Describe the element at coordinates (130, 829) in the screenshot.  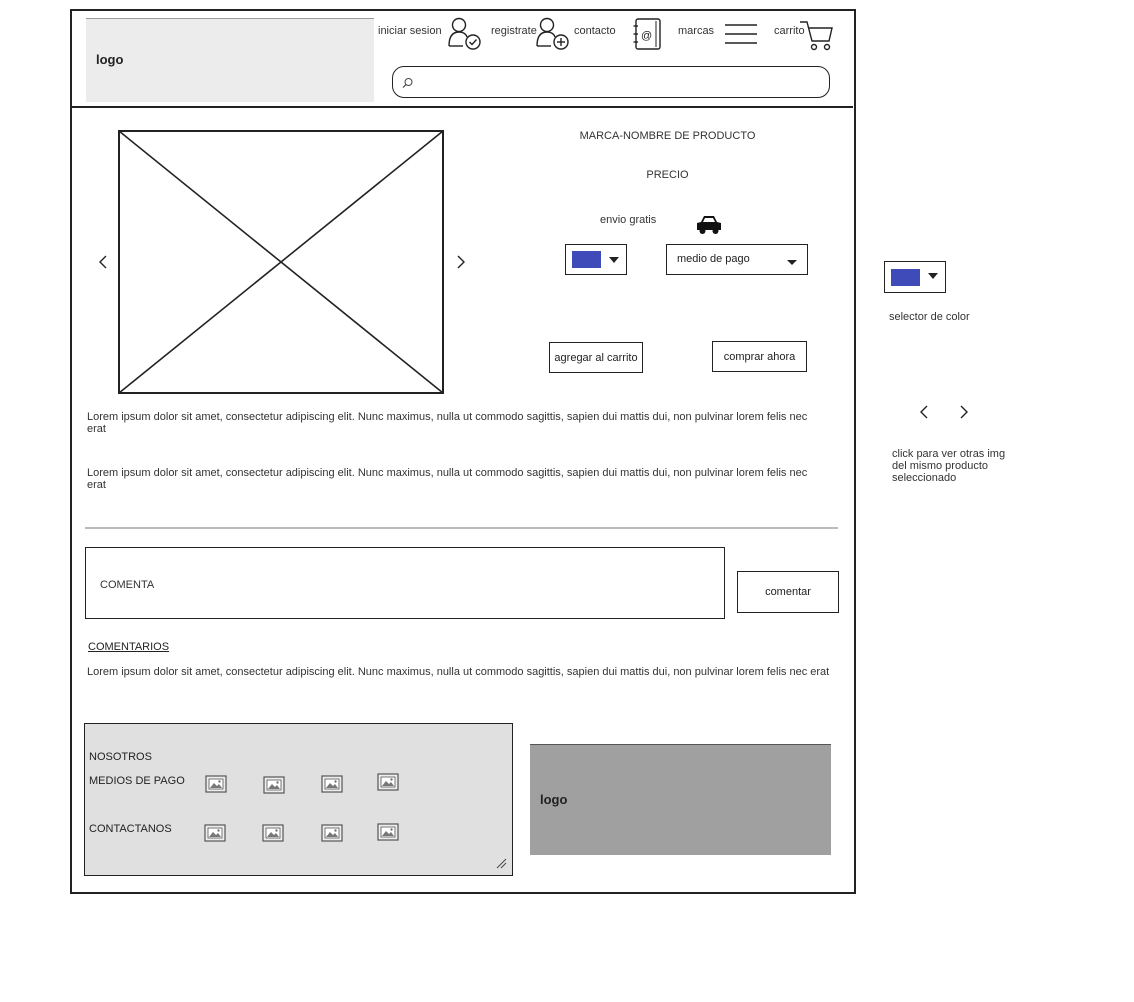
I see `footer-contact-us: CONTACTANOS` at that location.